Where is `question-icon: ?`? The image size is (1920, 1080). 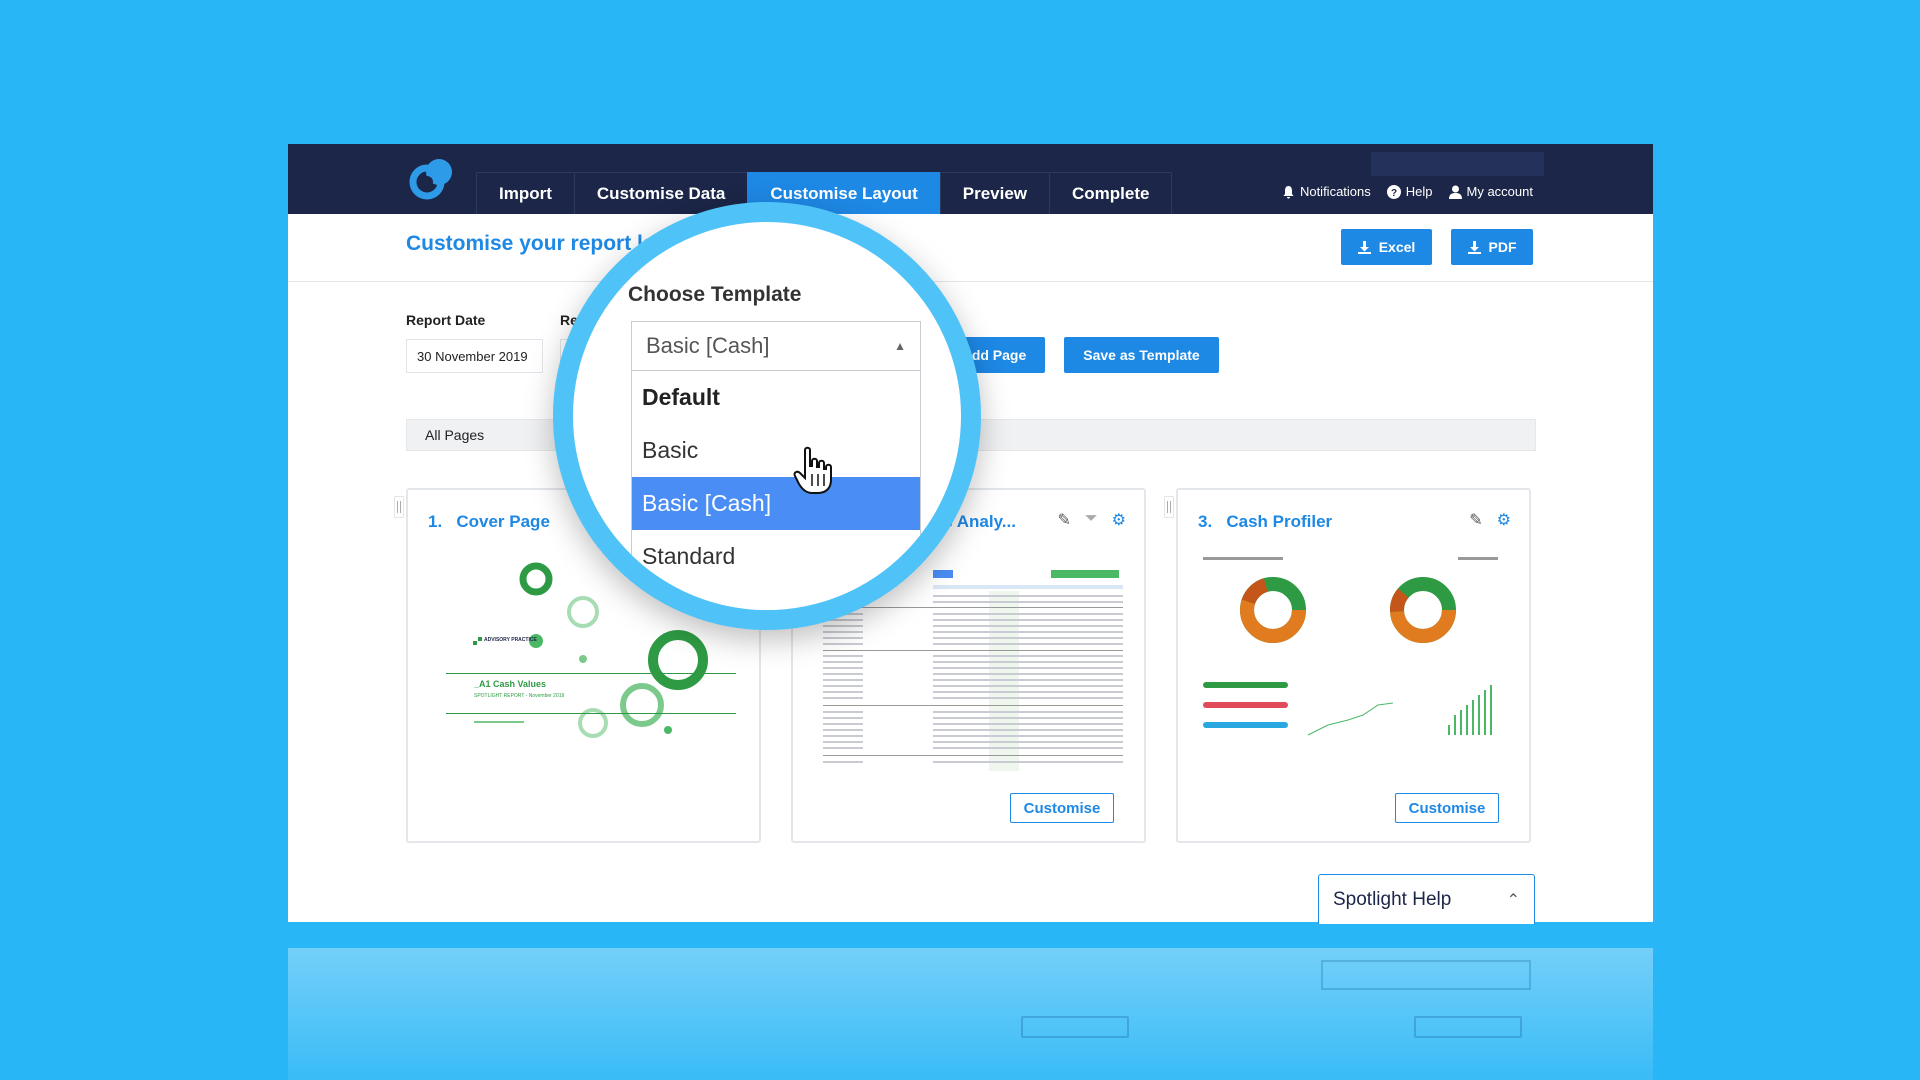 question-icon: ? is located at coordinates (1393, 191).